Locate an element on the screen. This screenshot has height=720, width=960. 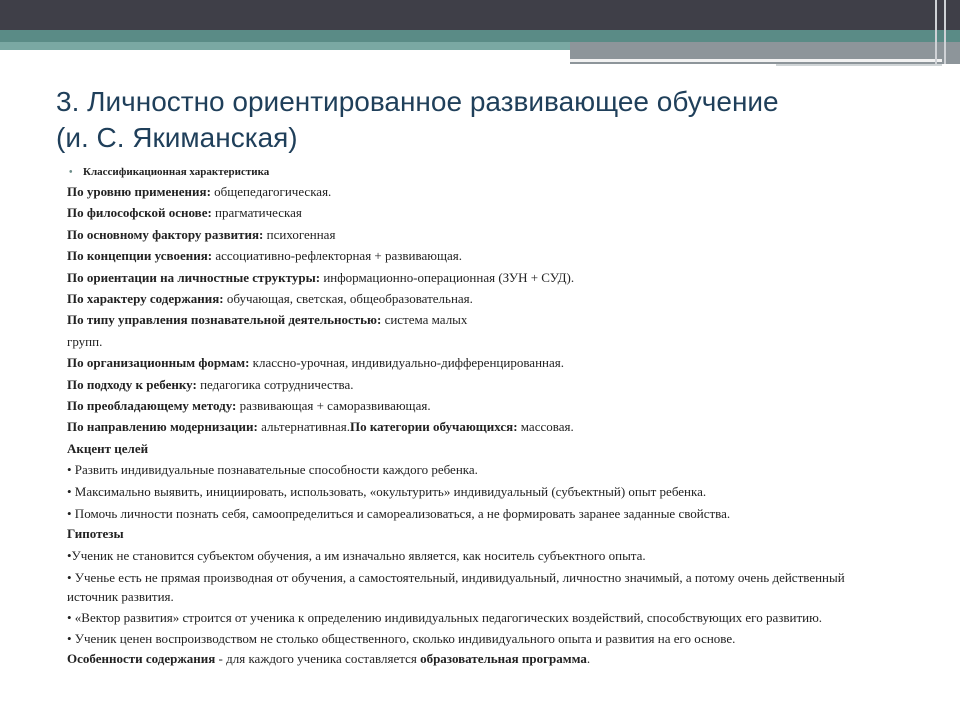
goals-heading: Акцент целей is located at coordinates (477, 448).